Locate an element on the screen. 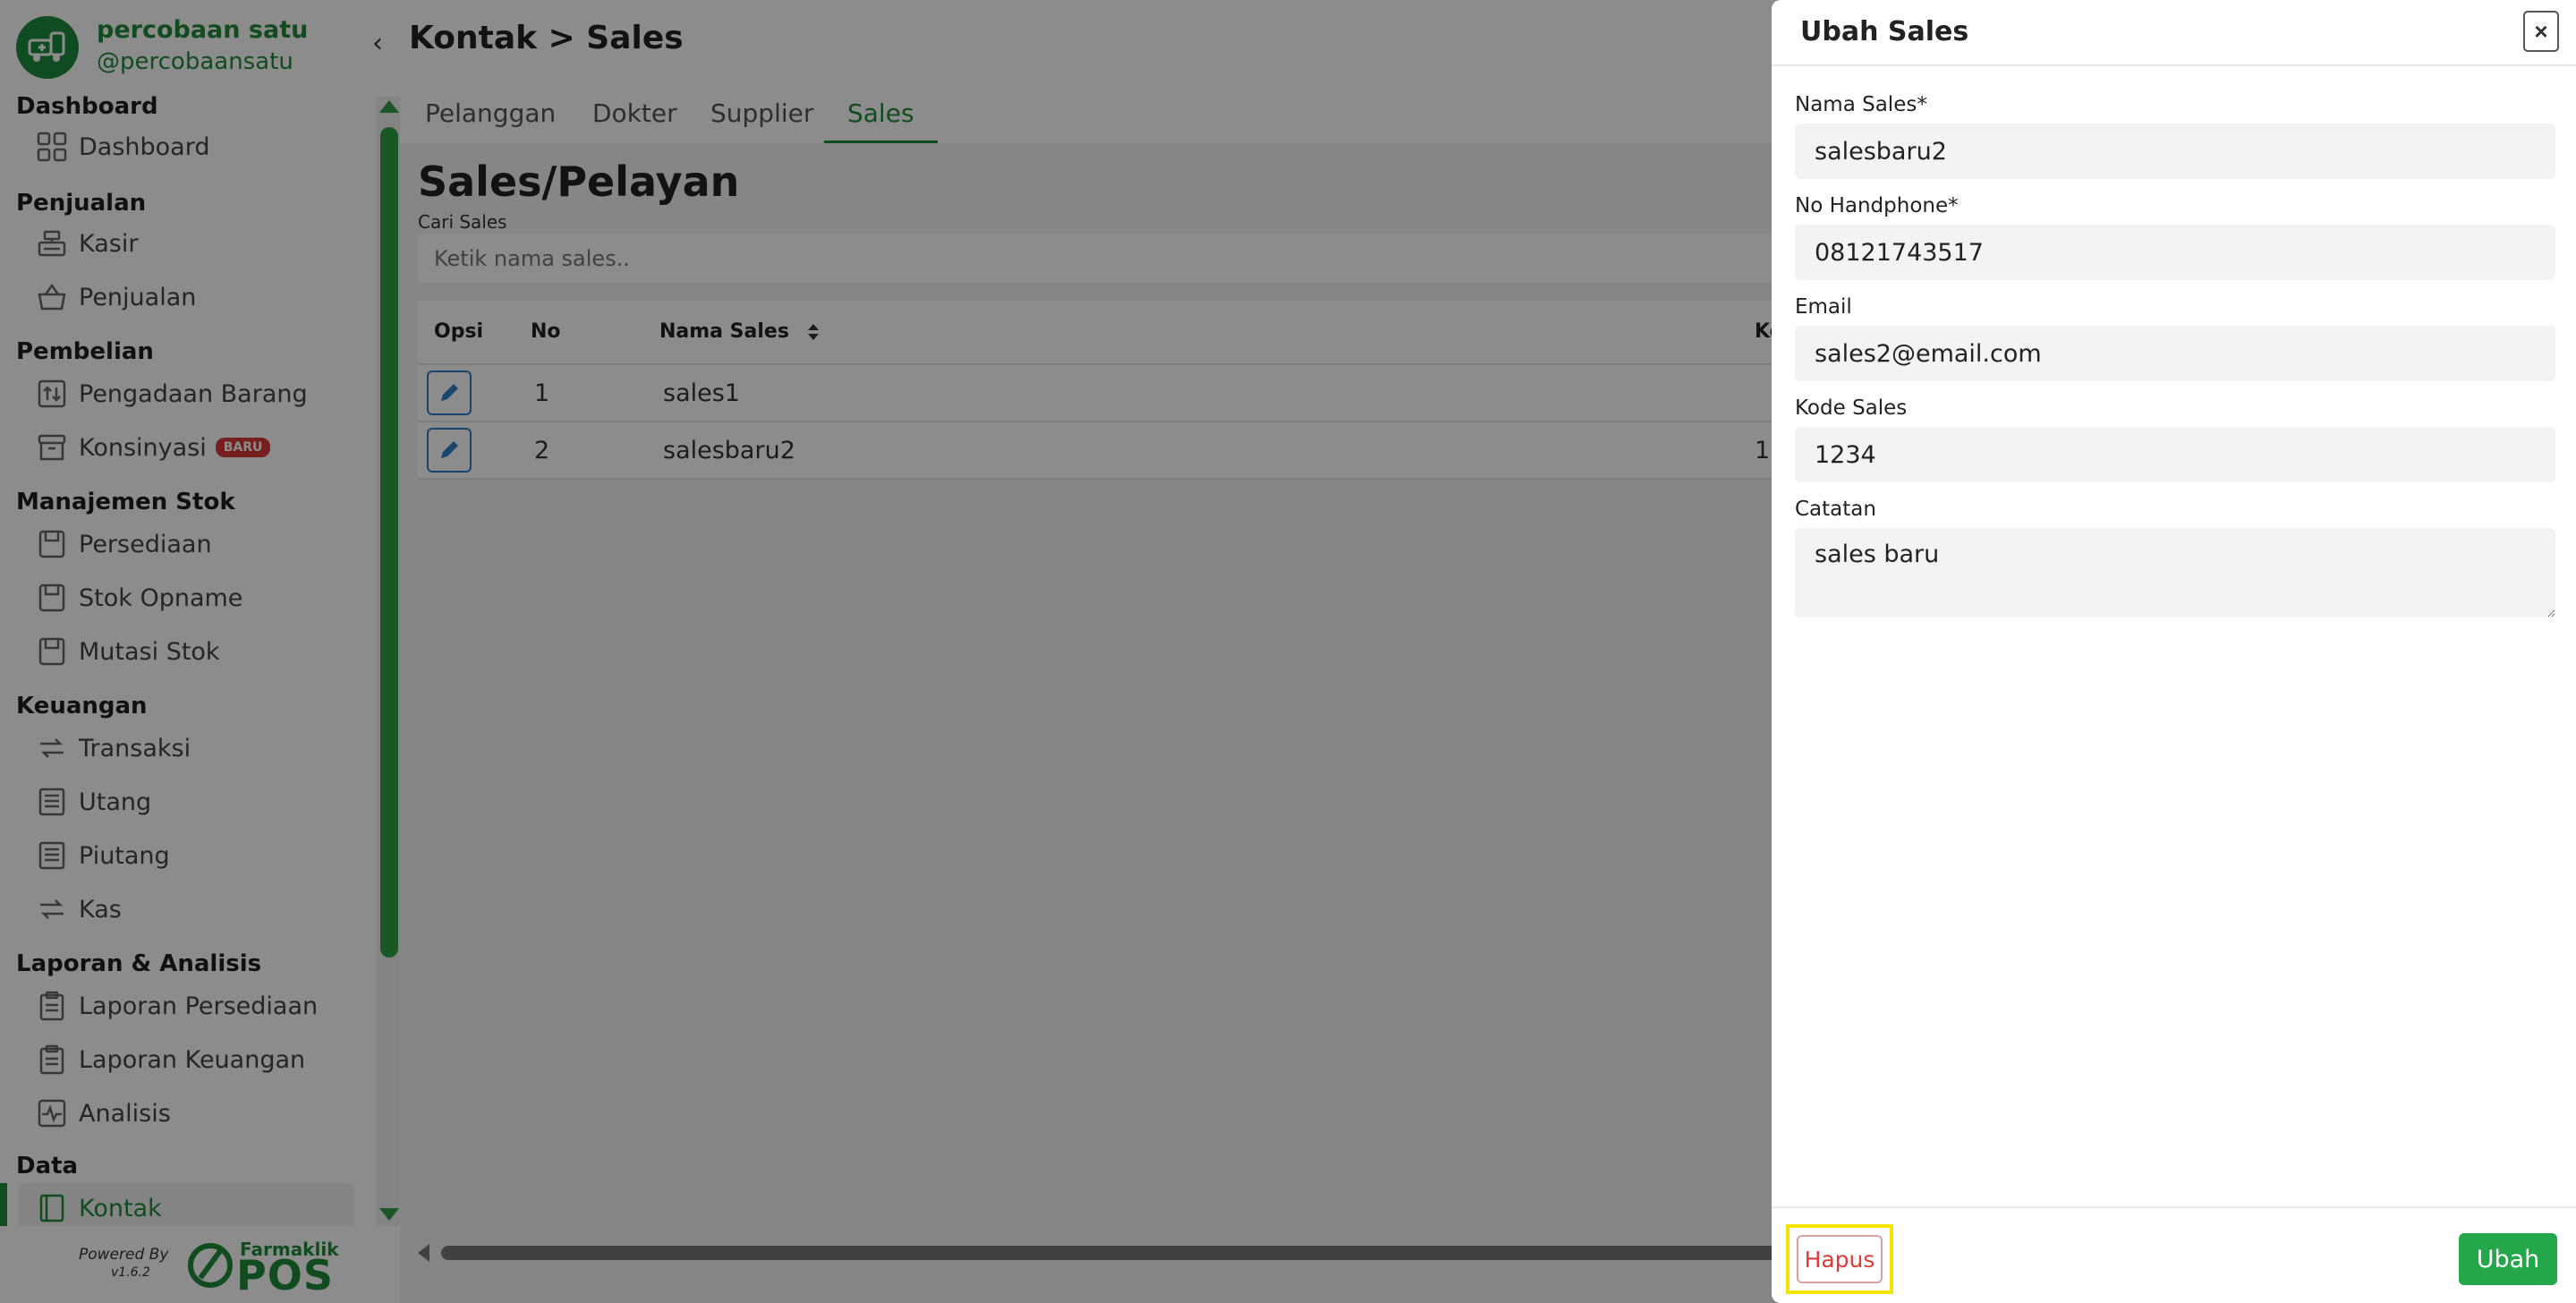 The image size is (2576, 1303). delete-button-highlight: Hapus is located at coordinates (1839, 1259).